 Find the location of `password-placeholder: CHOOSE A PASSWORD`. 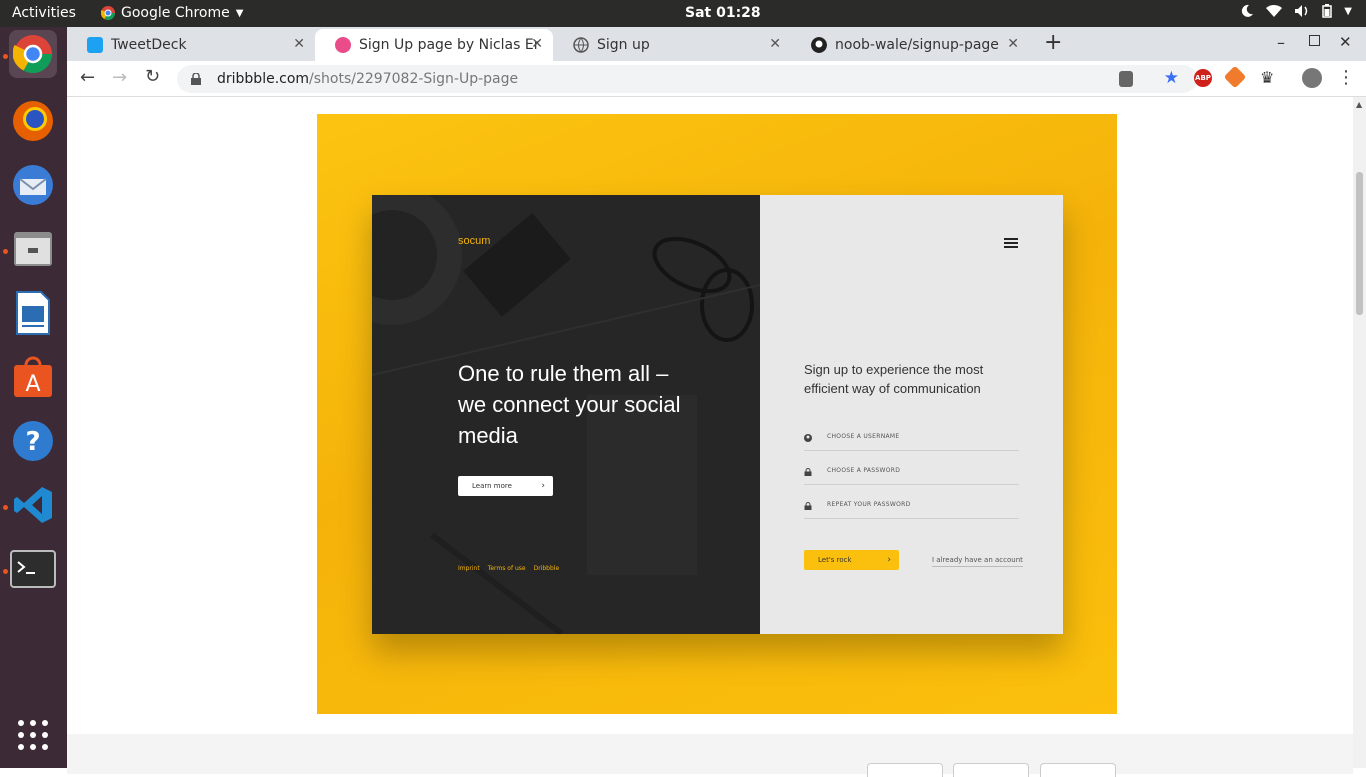

password-placeholder: CHOOSE A PASSWORD is located at coordinates (864, 470).